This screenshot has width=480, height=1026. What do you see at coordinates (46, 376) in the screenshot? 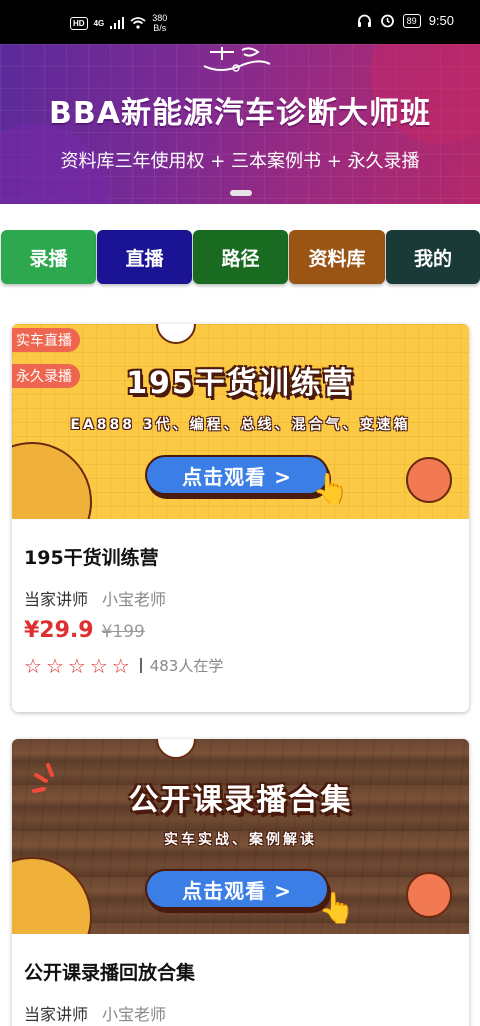
I see `permanent-replay-tag: 永久录播` at bounding box center [46, 376].